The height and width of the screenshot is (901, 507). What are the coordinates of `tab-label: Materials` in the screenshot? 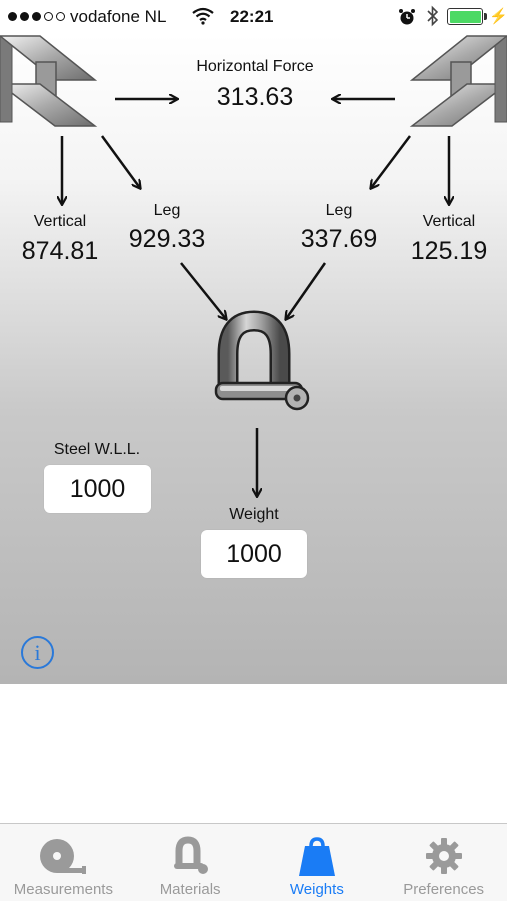 It's located at (190, 889).